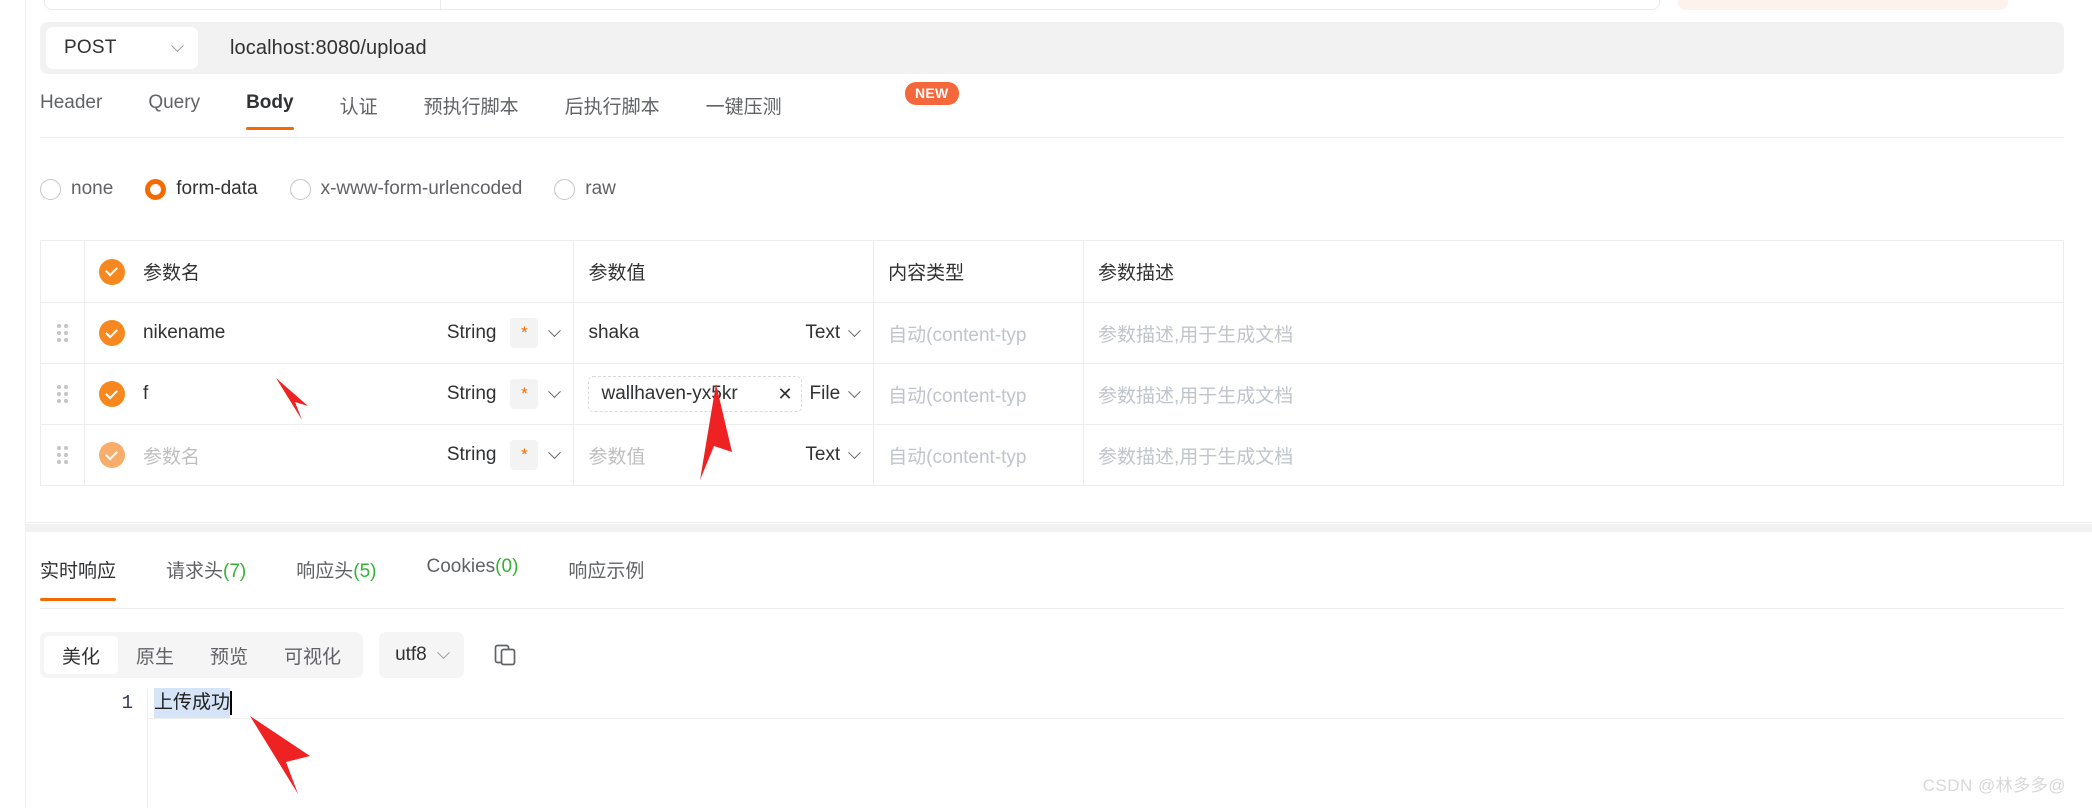 This screenshot has width=2092, height=808. Describe the element at coordinates (78, 576) in the screenshot. I see `tab-realtime-response: 实时响应` at that location.